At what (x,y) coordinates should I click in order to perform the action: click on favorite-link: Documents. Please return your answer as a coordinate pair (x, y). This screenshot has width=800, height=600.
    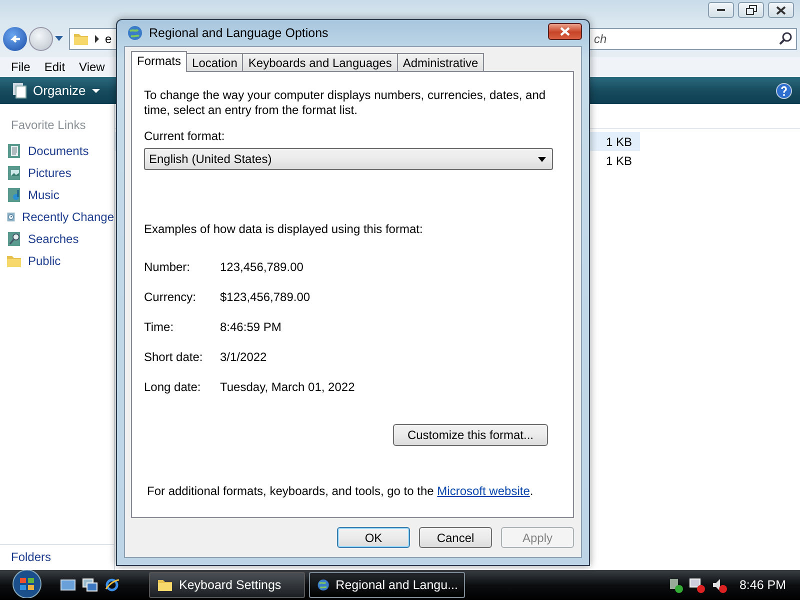
    Looking at the image, I should click on (57, 151).